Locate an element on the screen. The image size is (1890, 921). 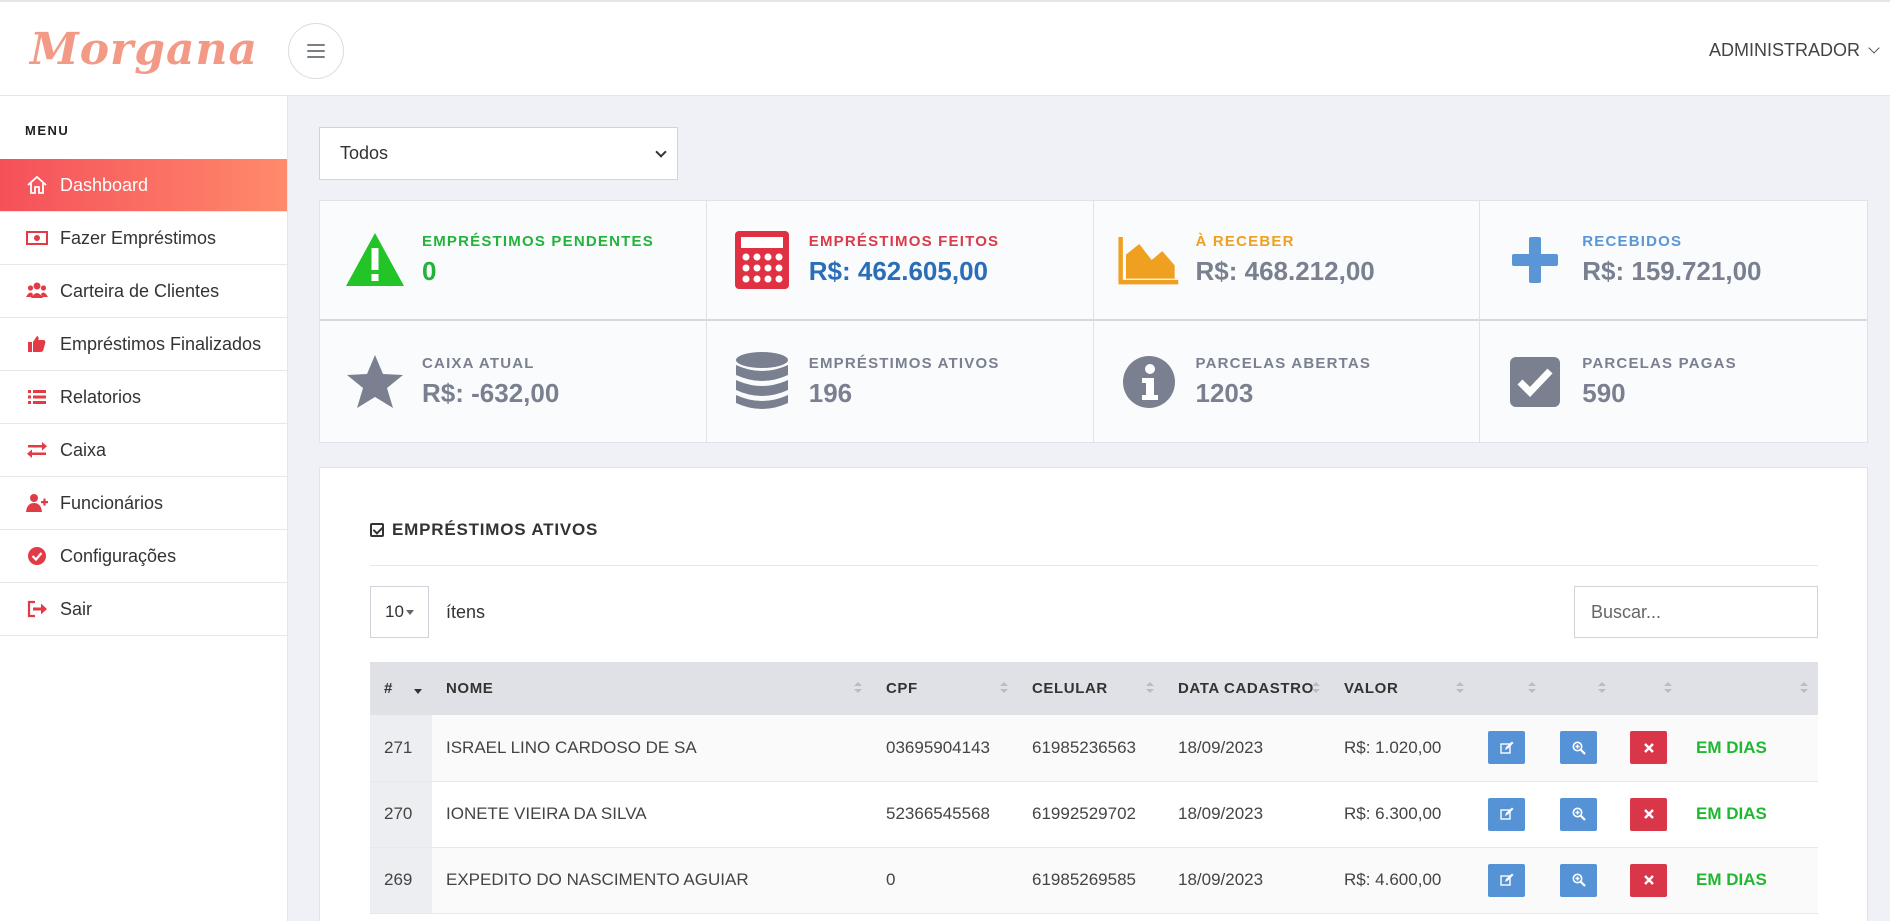
cell-delete is located at coordinates (1649, 814).